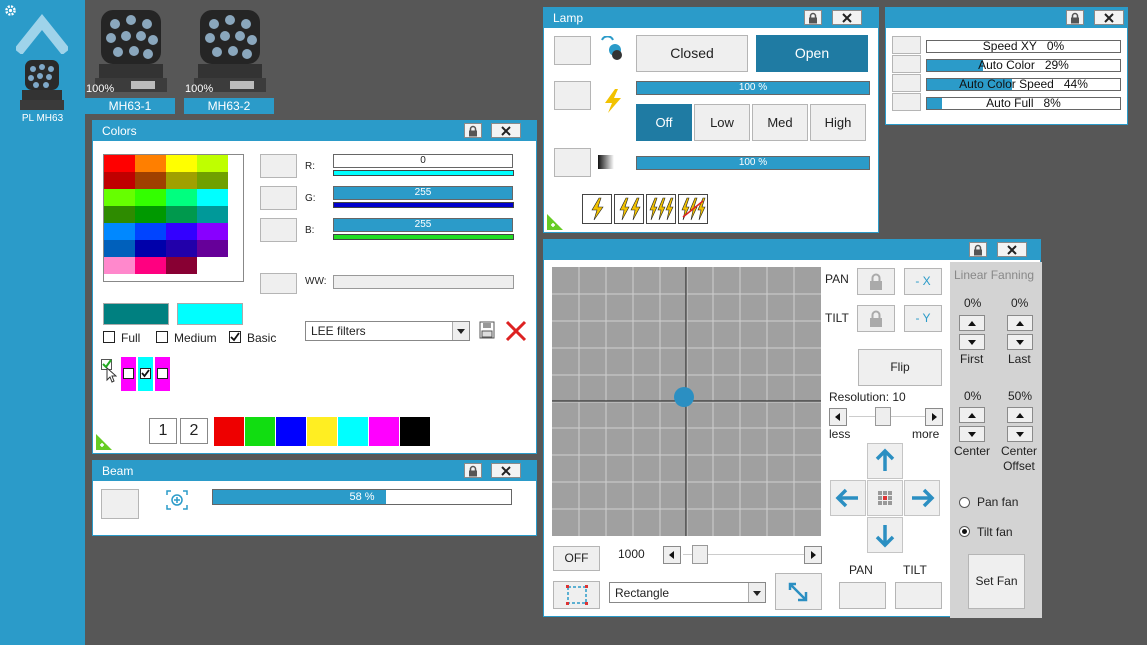  I want to click on last-down-button, so click(1020, 342).